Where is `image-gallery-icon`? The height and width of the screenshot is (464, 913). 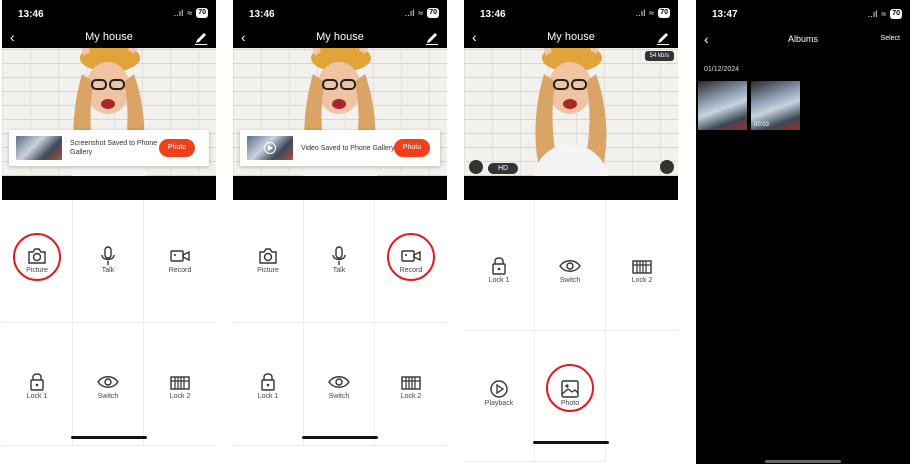
image-gallery-icon is located at coordinates (570, 389).